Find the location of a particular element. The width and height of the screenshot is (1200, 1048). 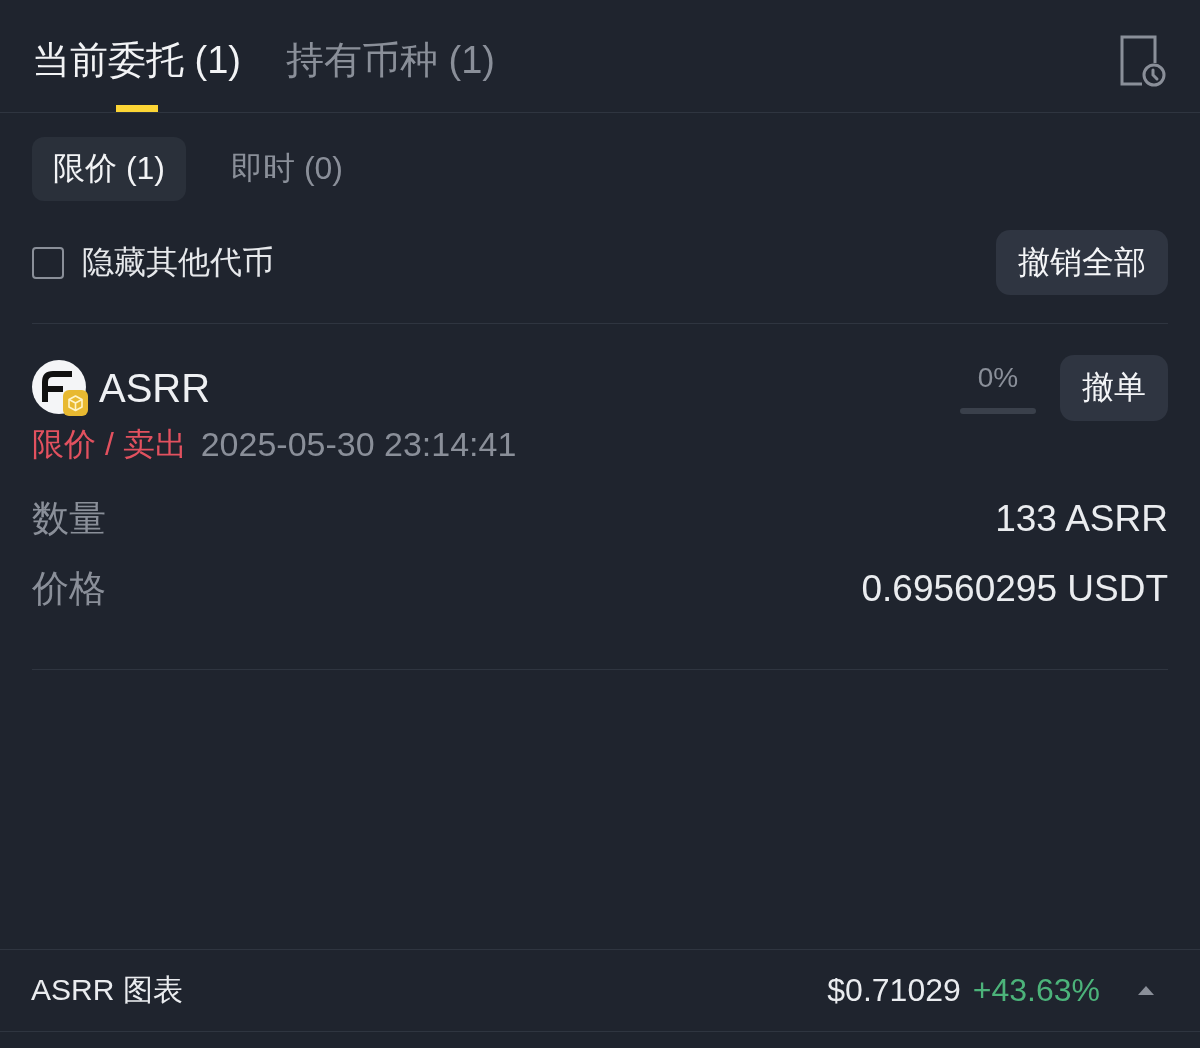

field-label: 价格 is located at coordinates (69, 589).